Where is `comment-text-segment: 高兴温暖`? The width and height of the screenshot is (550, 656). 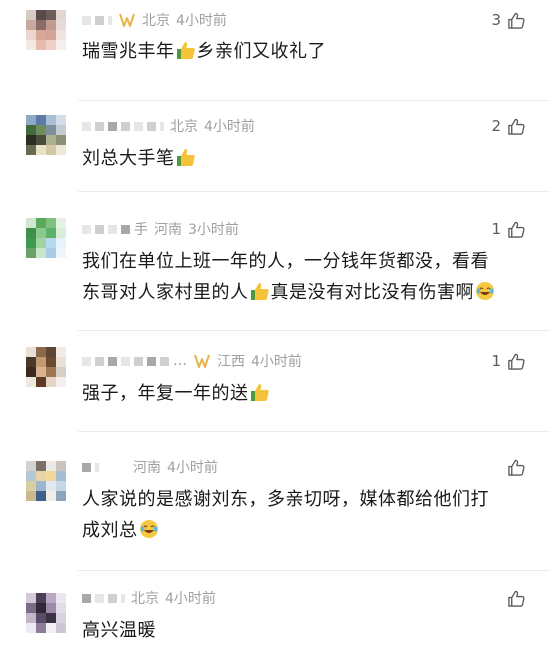
comment-text-segment: 高兴温暖 is located at coordinates (119, 630).